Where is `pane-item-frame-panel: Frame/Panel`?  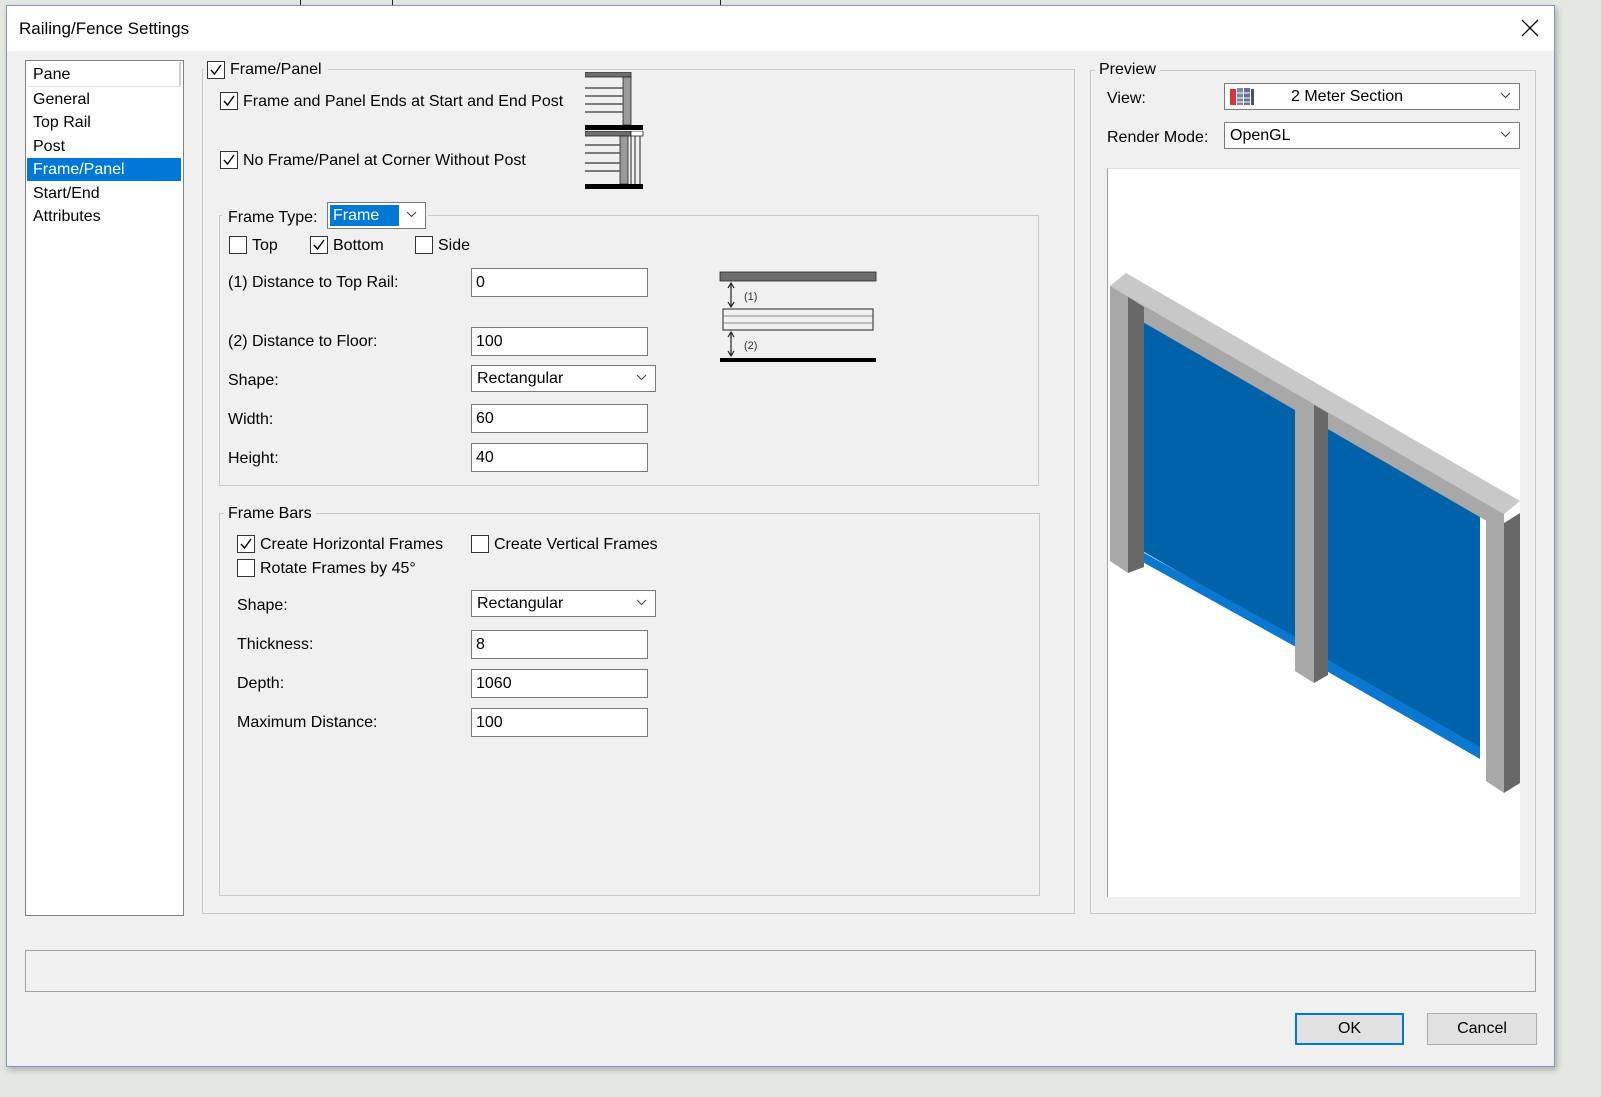 pane-item-frame-panel: Frame/Panel is located at coordinates (104, 169).